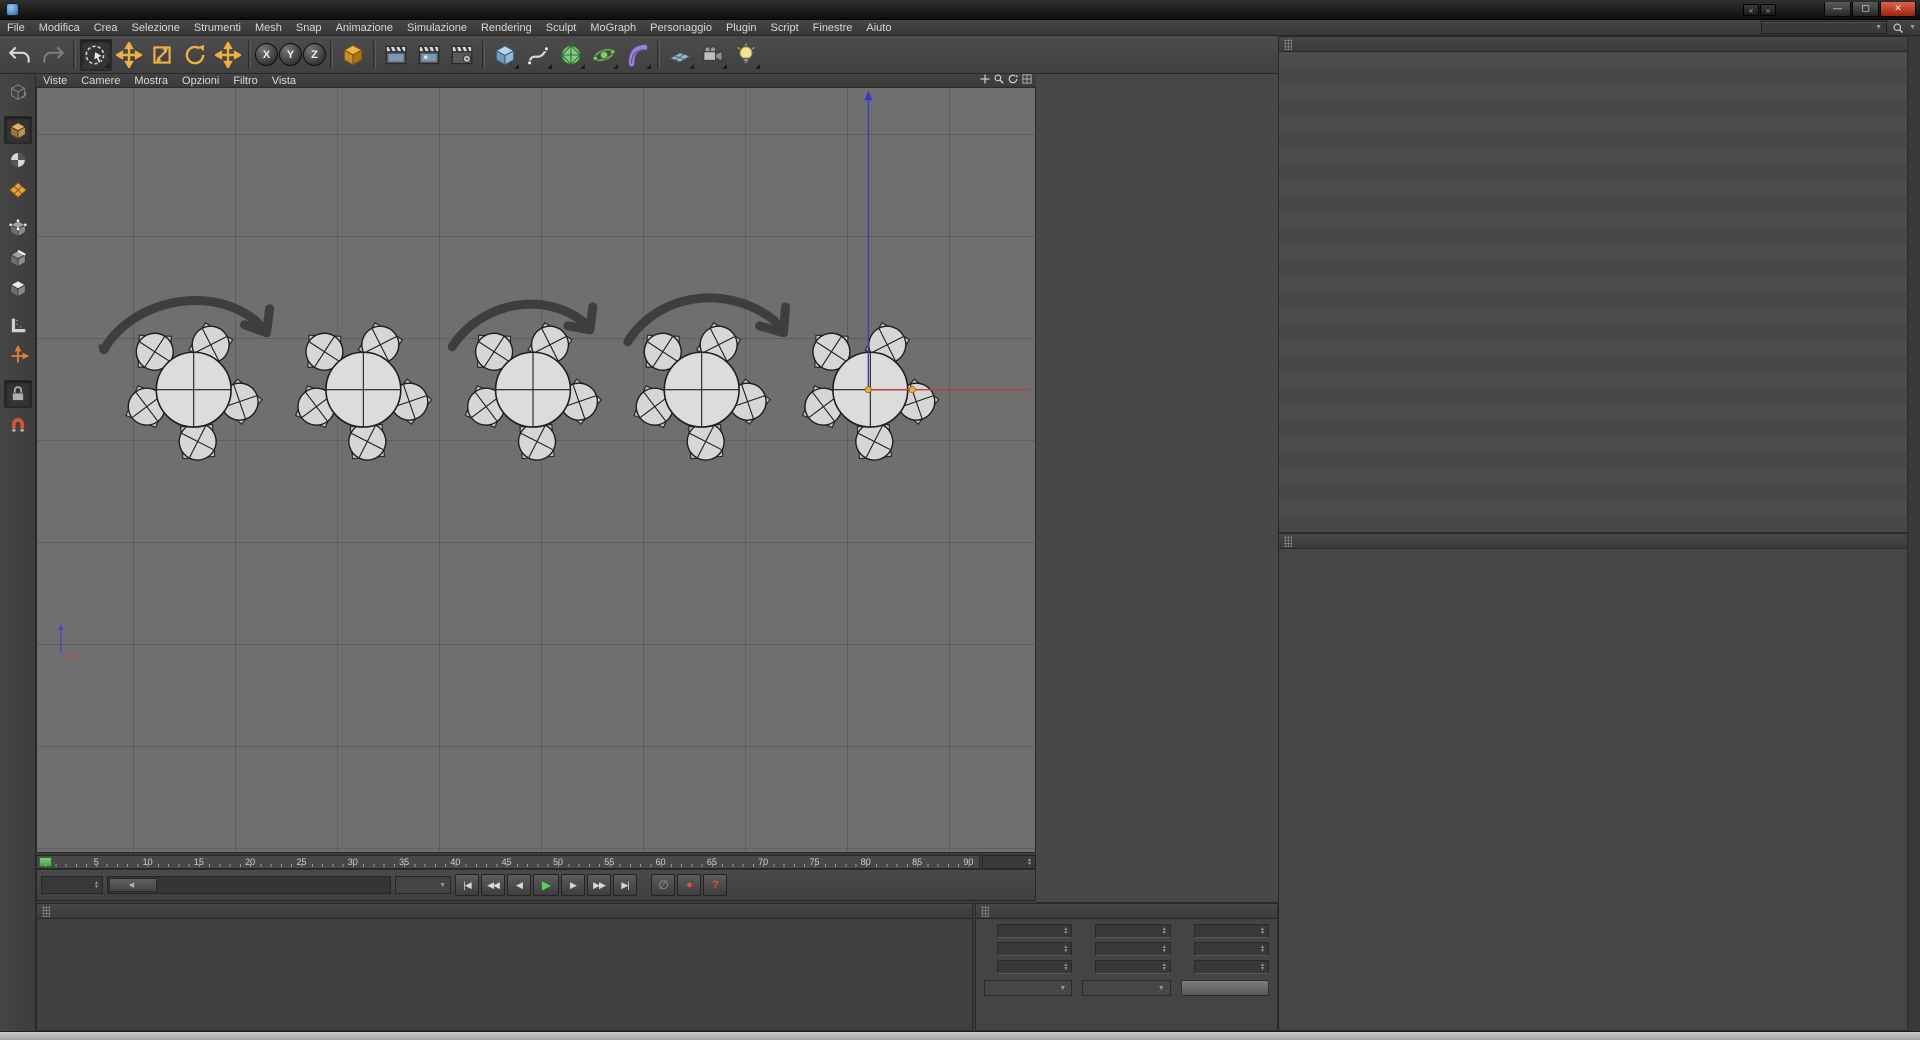 This screenshot has height=1040, width=1920. I want to click on render-settings-icon, so click(462, 55).